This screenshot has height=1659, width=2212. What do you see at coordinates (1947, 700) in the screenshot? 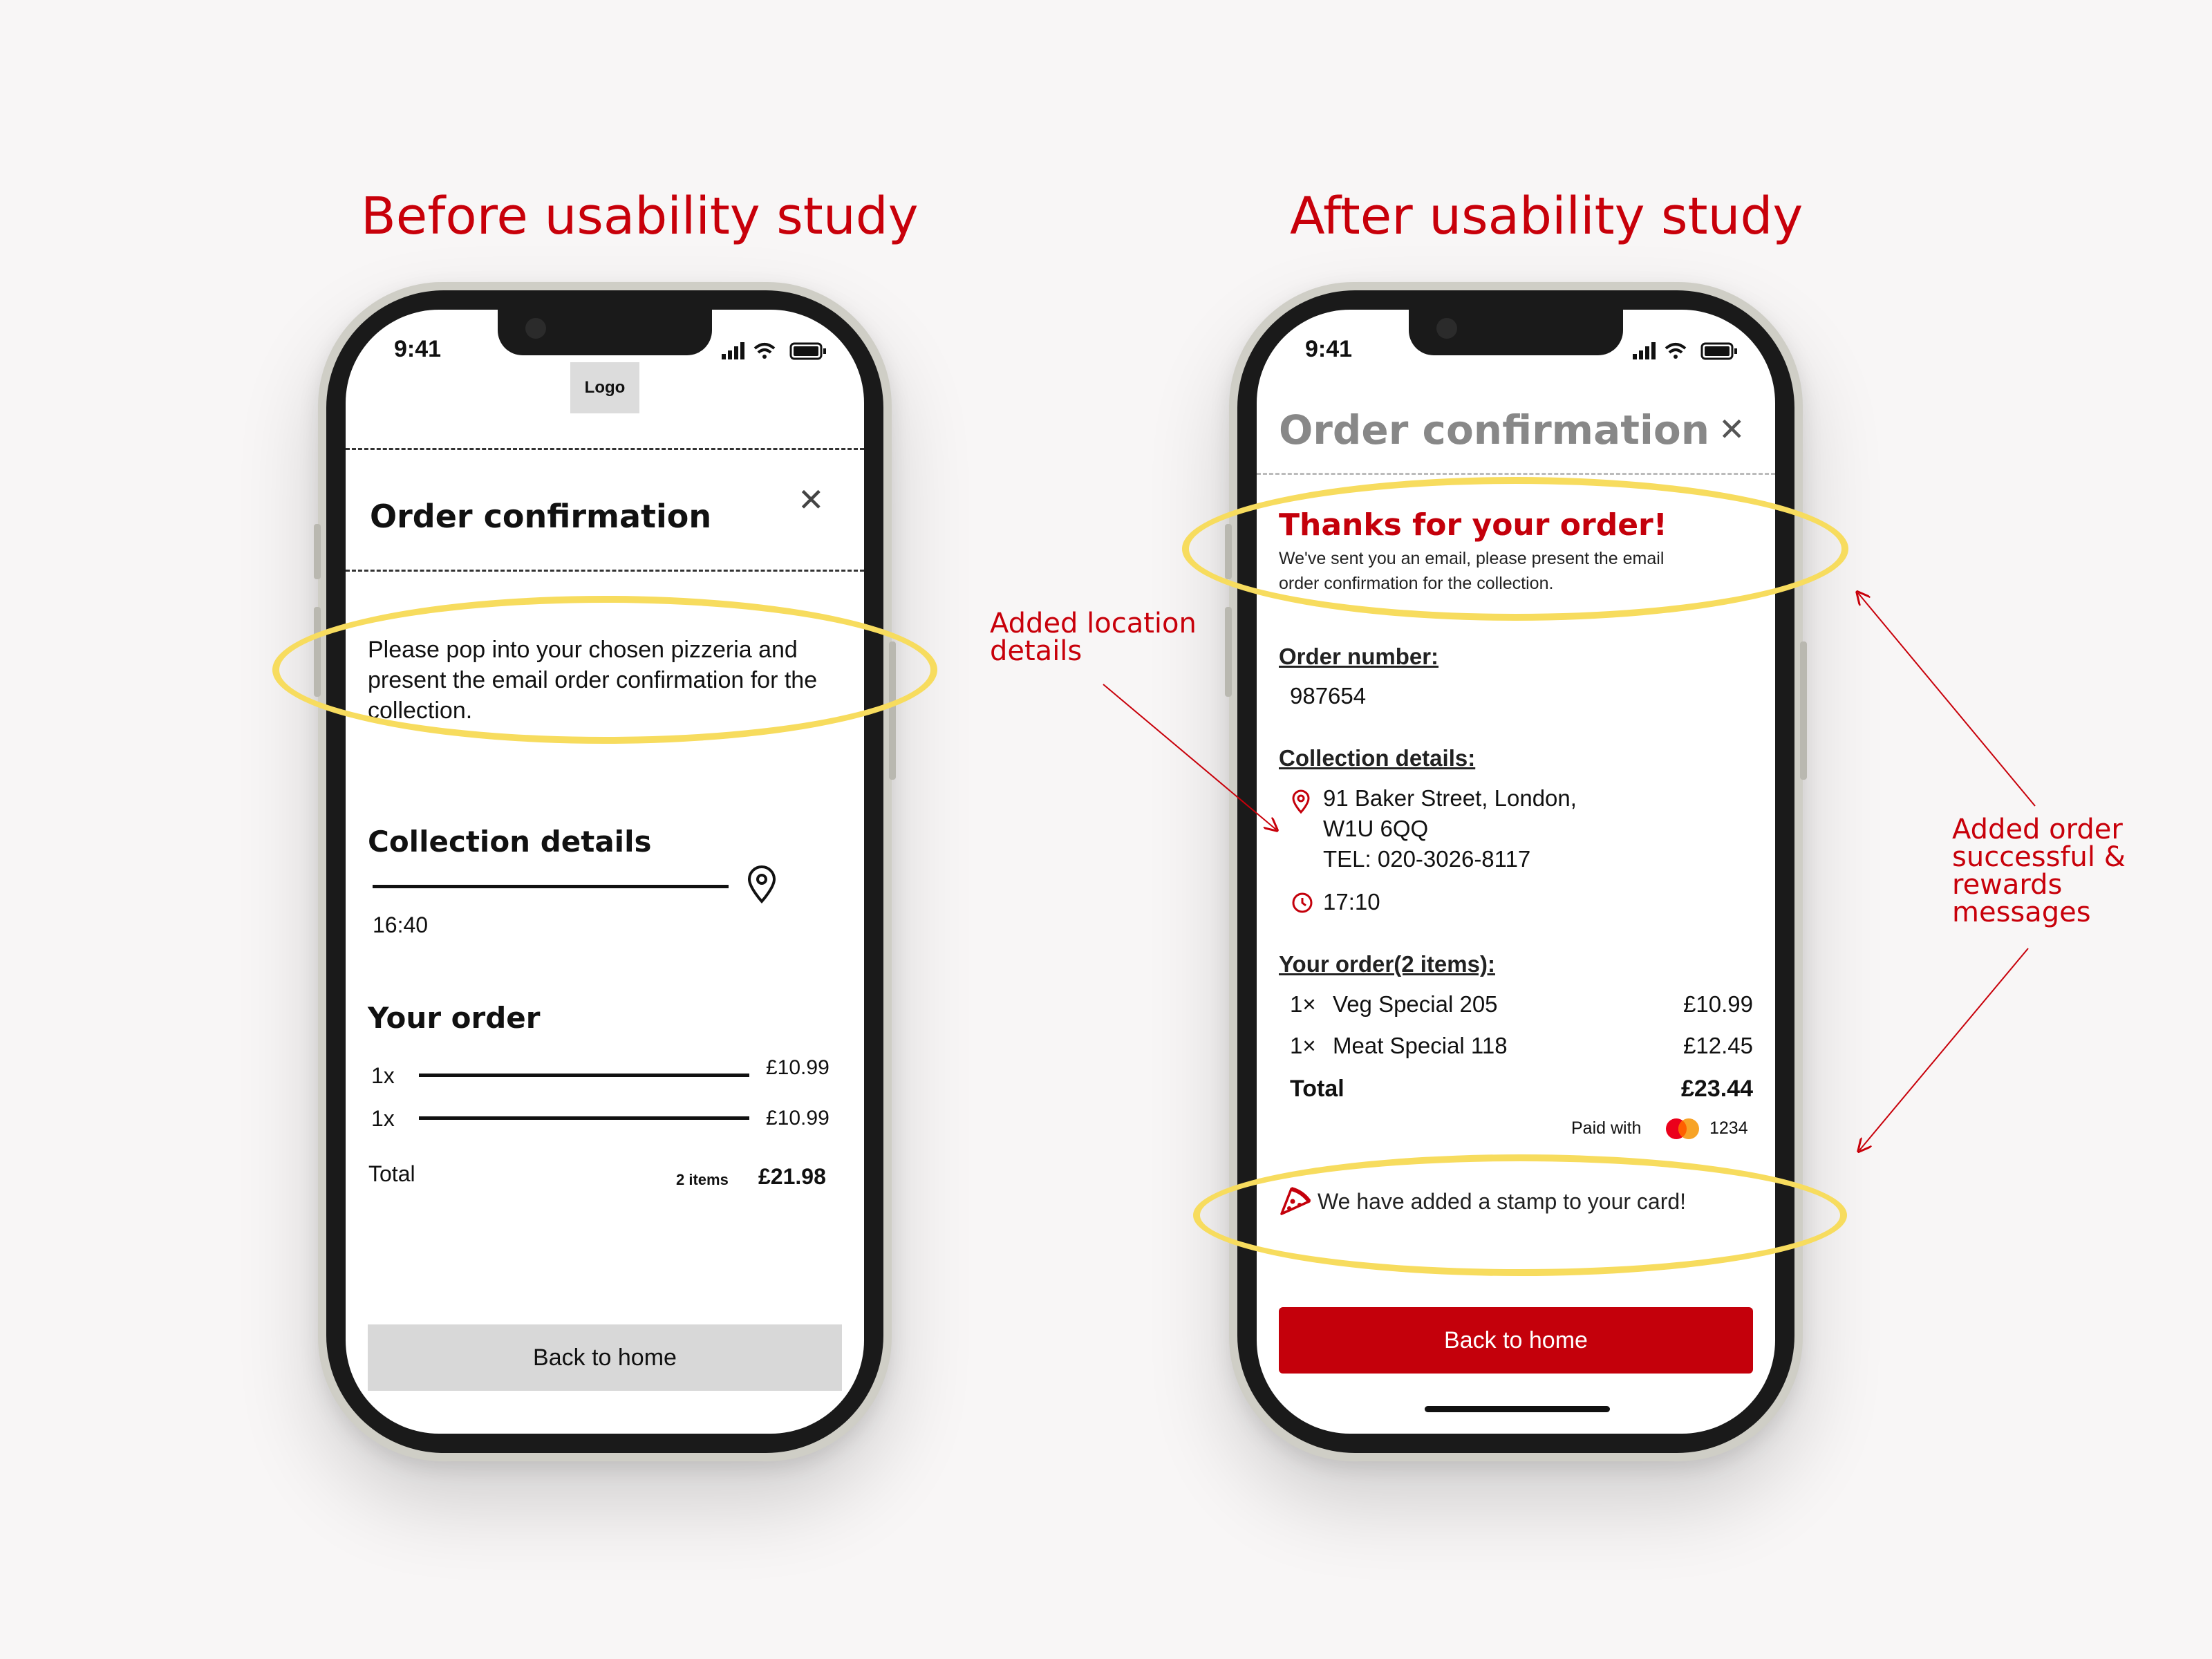
I see `arrow-thanks` at bounding box center [1947, 700].